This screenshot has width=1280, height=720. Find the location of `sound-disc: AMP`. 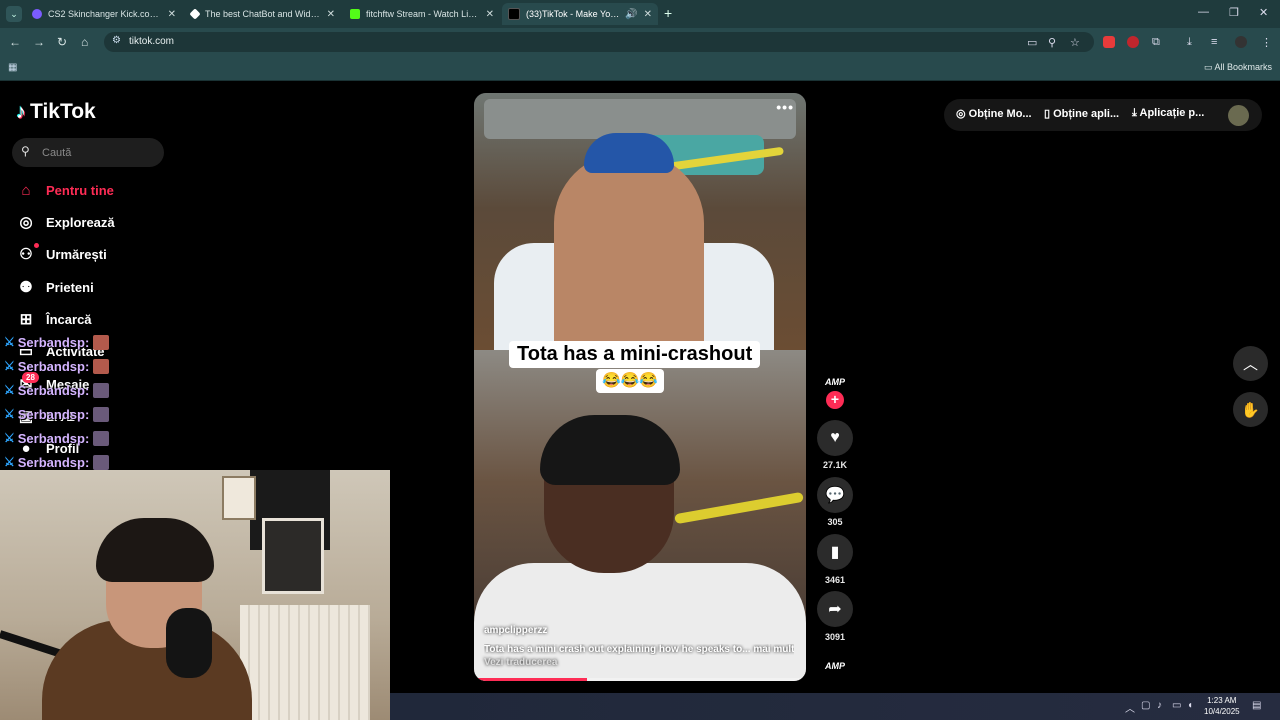

sound-disc: AMP is located at coordinates (835, 666).